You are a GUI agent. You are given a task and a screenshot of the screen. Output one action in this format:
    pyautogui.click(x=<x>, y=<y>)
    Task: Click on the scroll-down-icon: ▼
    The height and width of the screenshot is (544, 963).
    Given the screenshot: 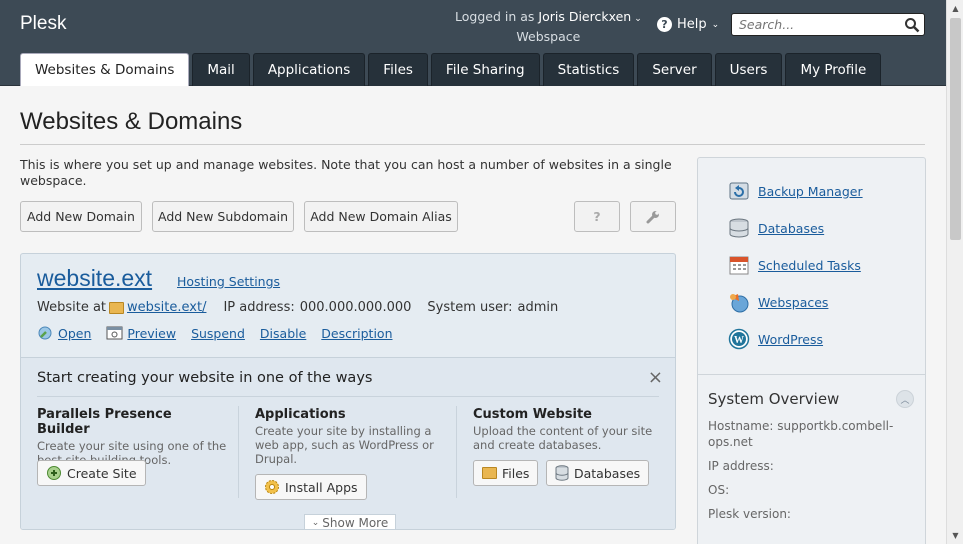 What is the action you would take?
    pyautogui.click(x=955, y=535)
    